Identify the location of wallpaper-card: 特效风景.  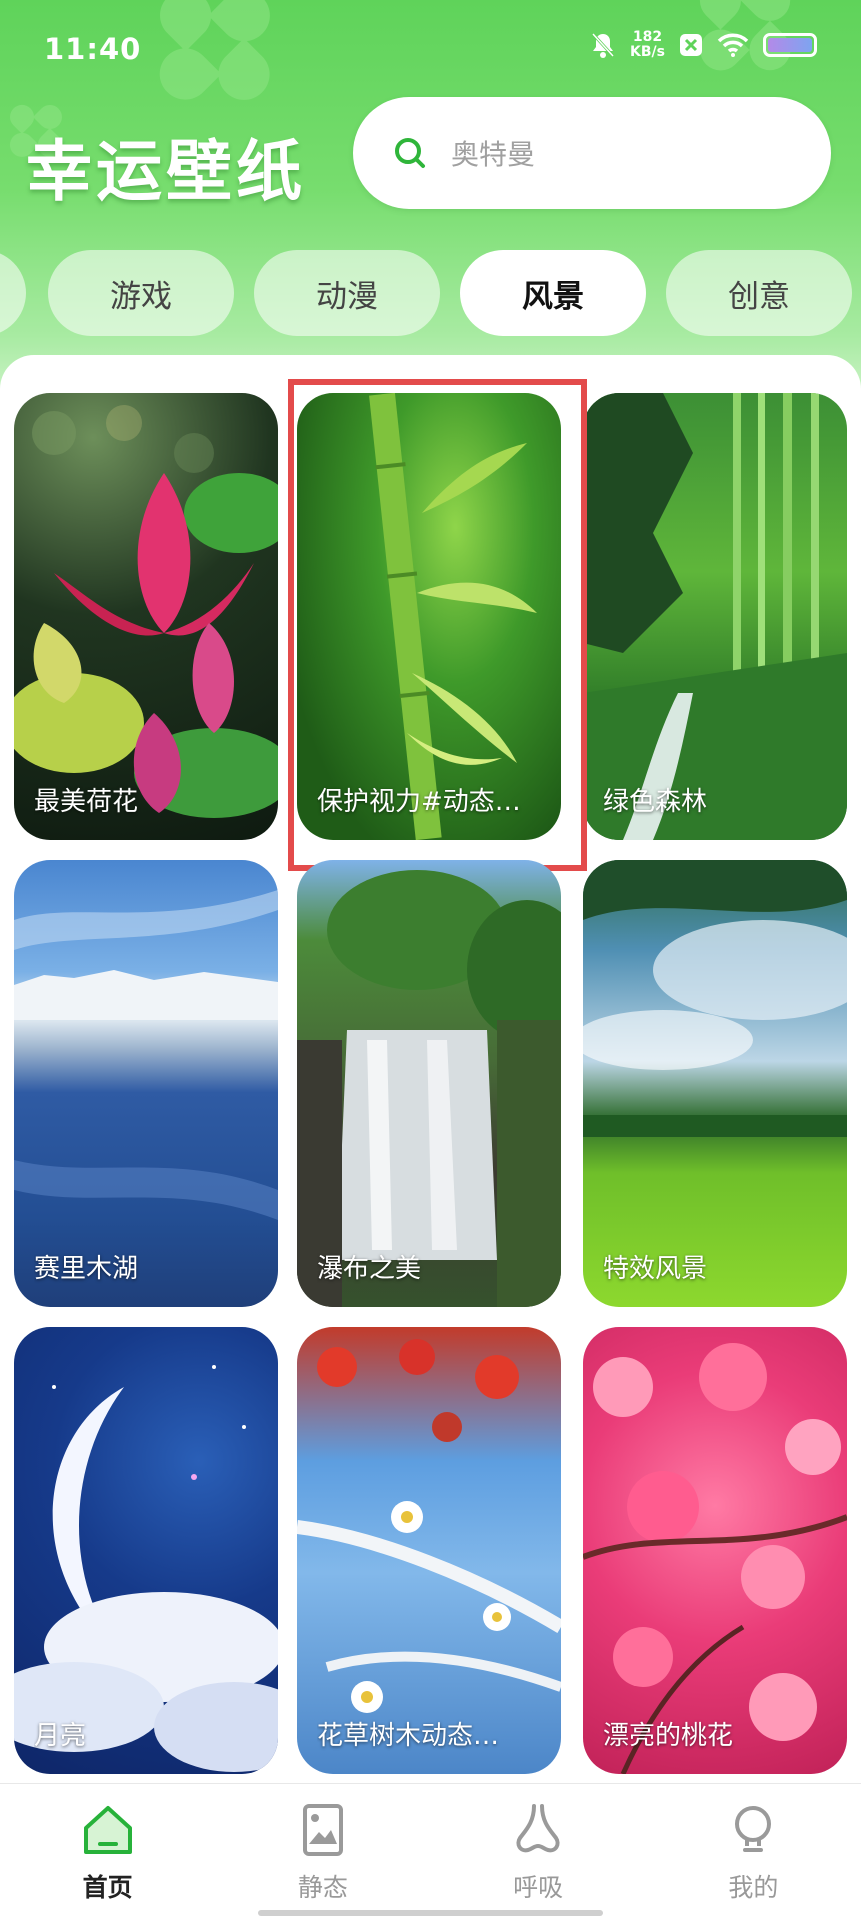
(715, 1083).